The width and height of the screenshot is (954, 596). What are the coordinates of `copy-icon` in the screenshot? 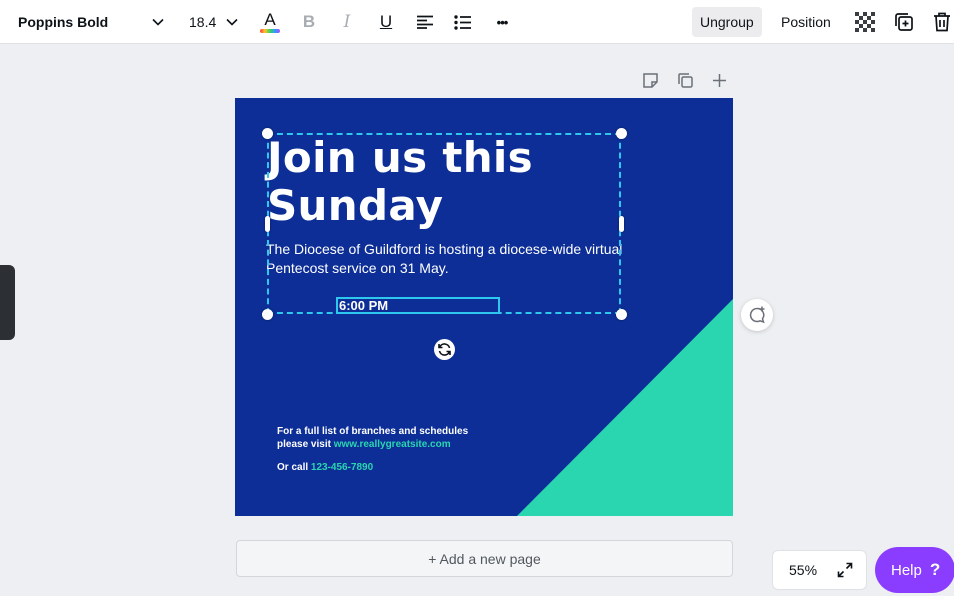 It's located at (685, 80).